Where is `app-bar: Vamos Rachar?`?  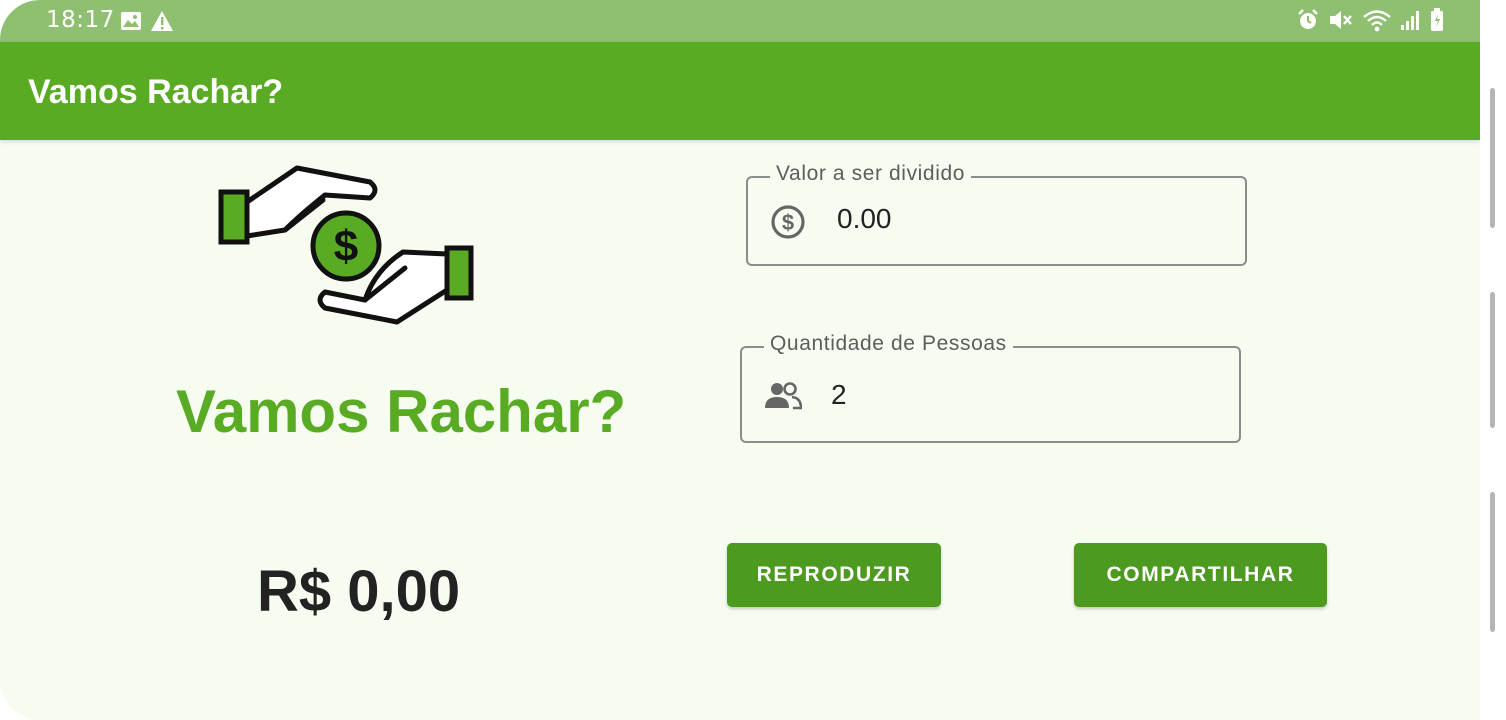
app-bar: Vamos Rachar? is located at coordinates (740, 91).